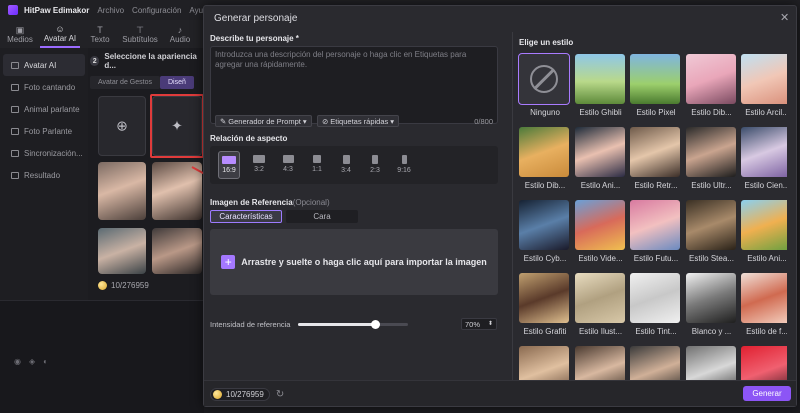  I want to click on style-name: Estilo Pixel, so click(656, 112).